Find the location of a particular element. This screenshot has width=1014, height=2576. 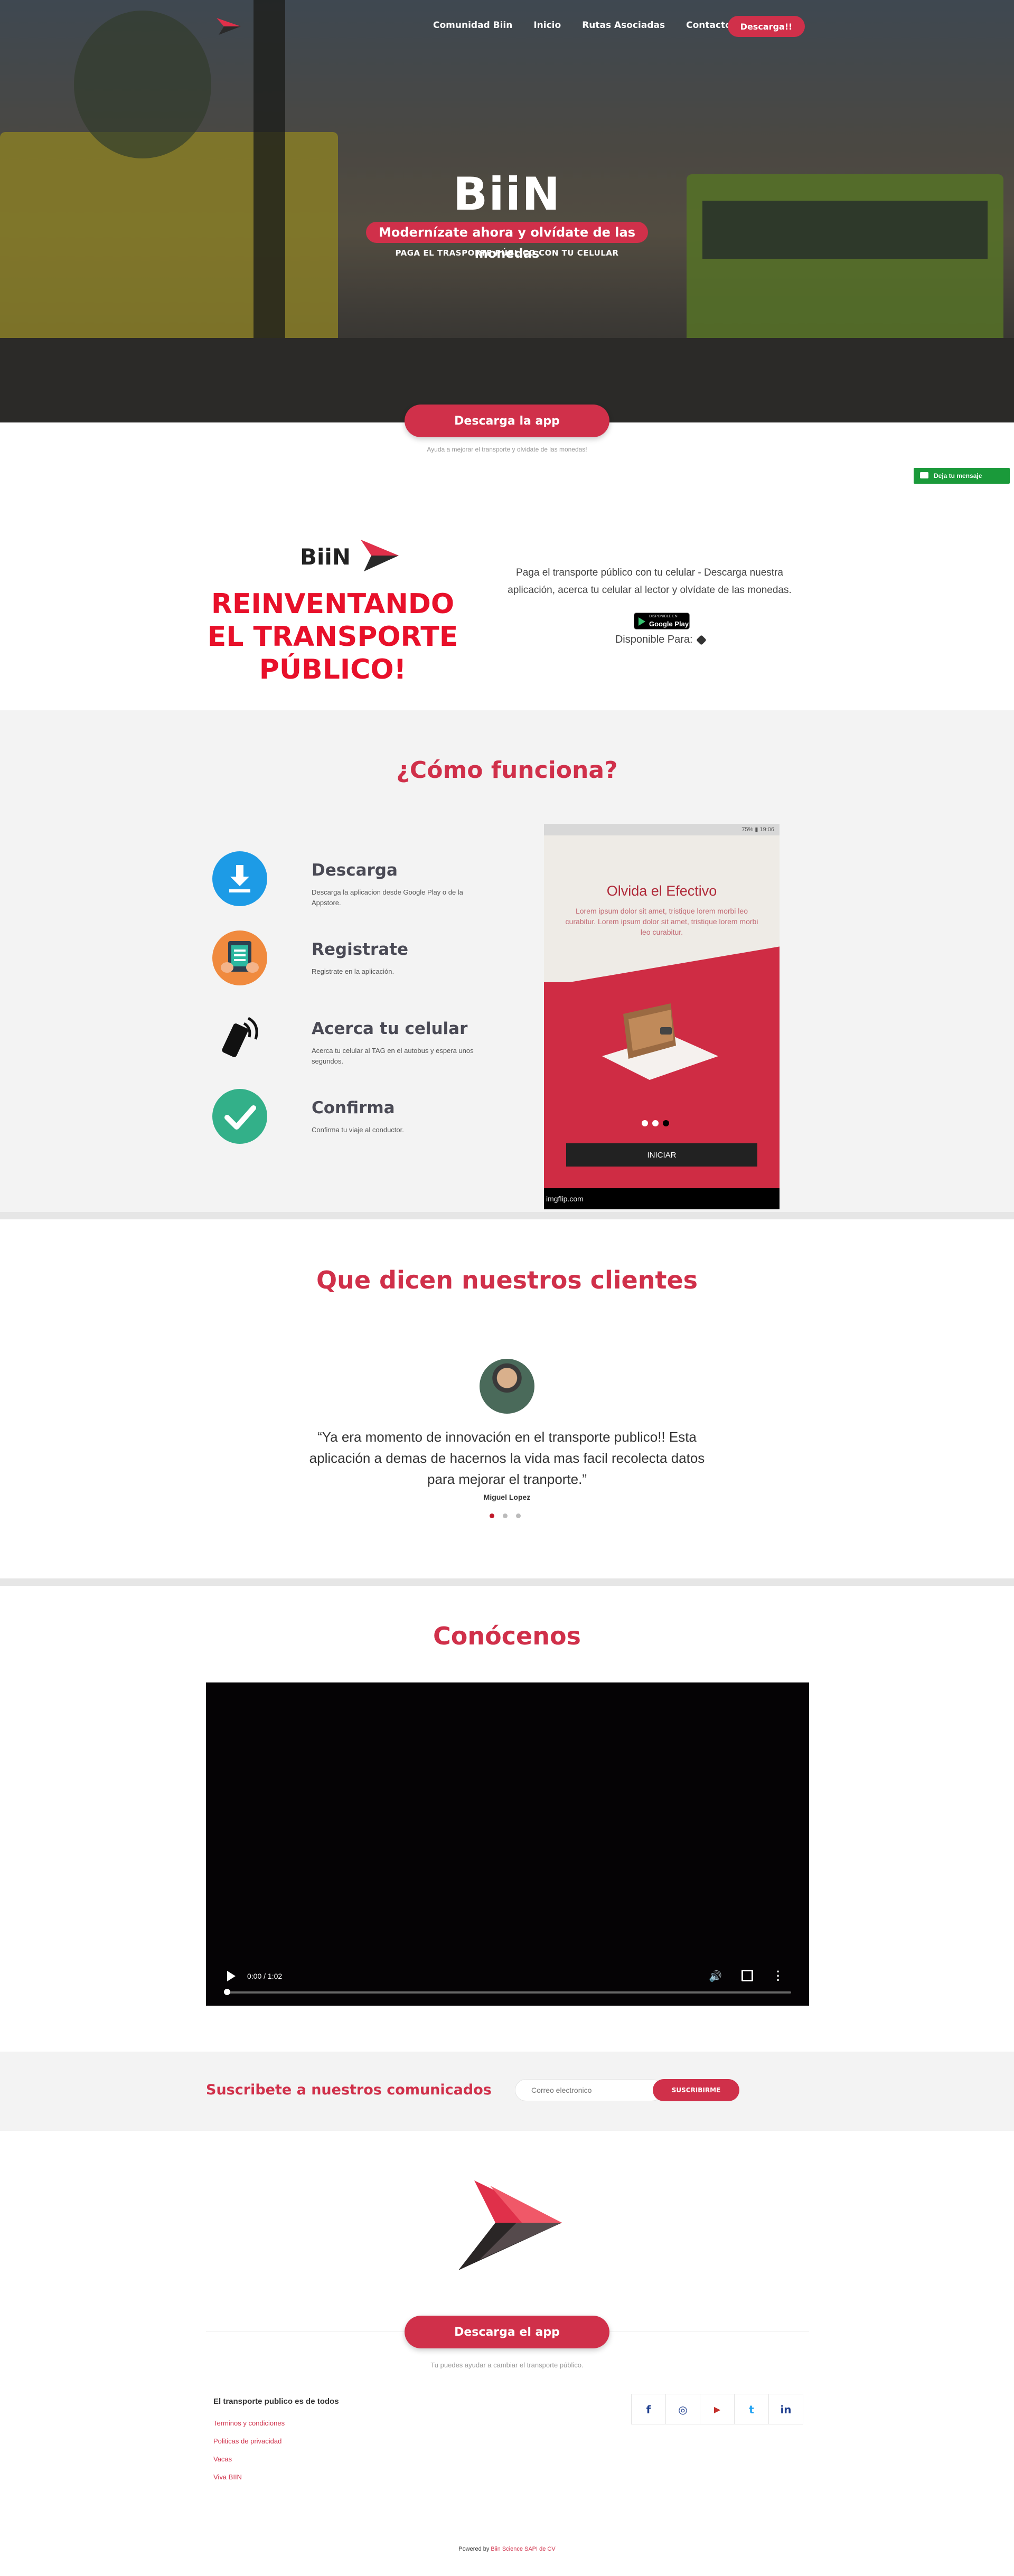

instagram-icon: ◎ is located at coordinates (682, 2409).